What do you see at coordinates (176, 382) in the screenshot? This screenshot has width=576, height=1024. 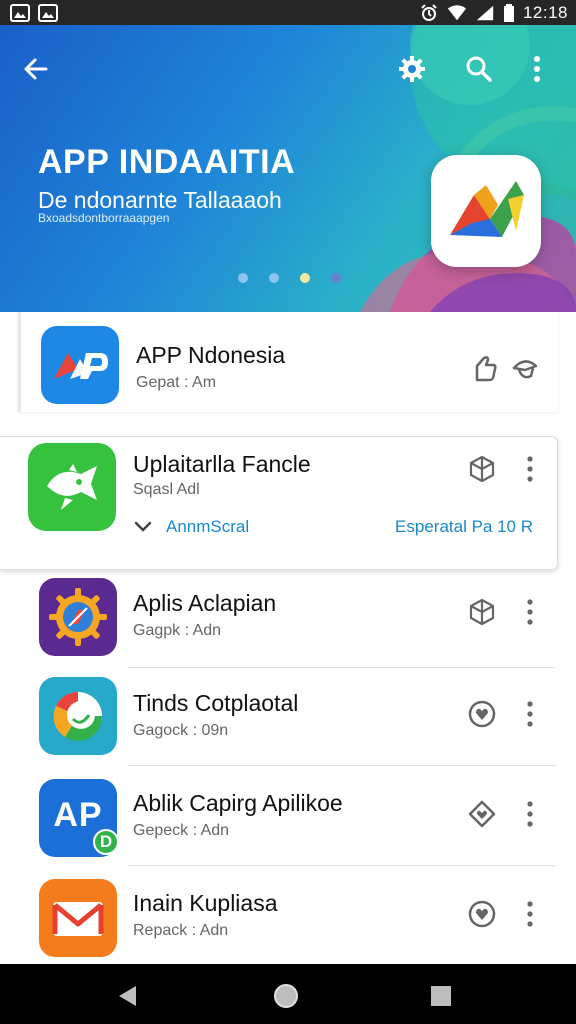 I see `app-subtitle: Gepat : Am` at bounding box center [176, 382].